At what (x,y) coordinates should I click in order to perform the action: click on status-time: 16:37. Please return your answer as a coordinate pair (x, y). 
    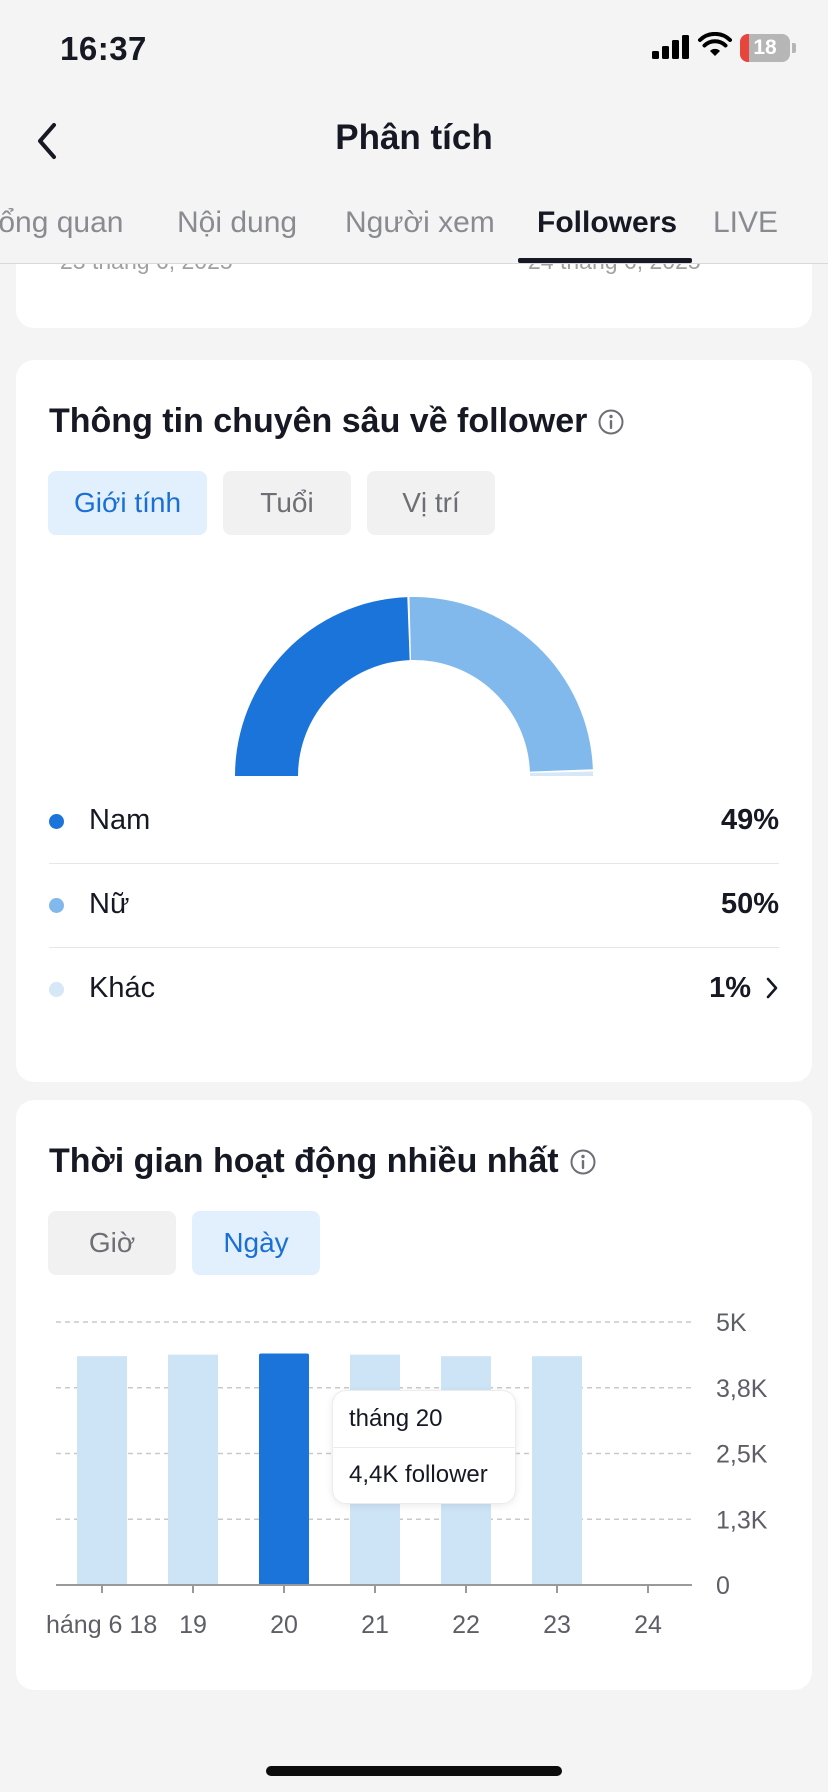
    Looking at the image, I should click on (103, 48).